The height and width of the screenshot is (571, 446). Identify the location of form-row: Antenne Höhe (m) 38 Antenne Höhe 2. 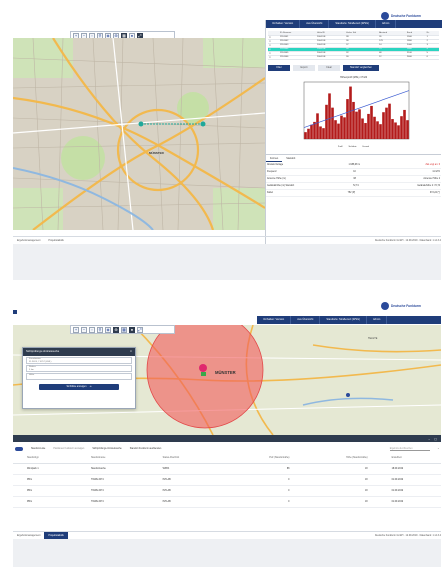
(353, 179).